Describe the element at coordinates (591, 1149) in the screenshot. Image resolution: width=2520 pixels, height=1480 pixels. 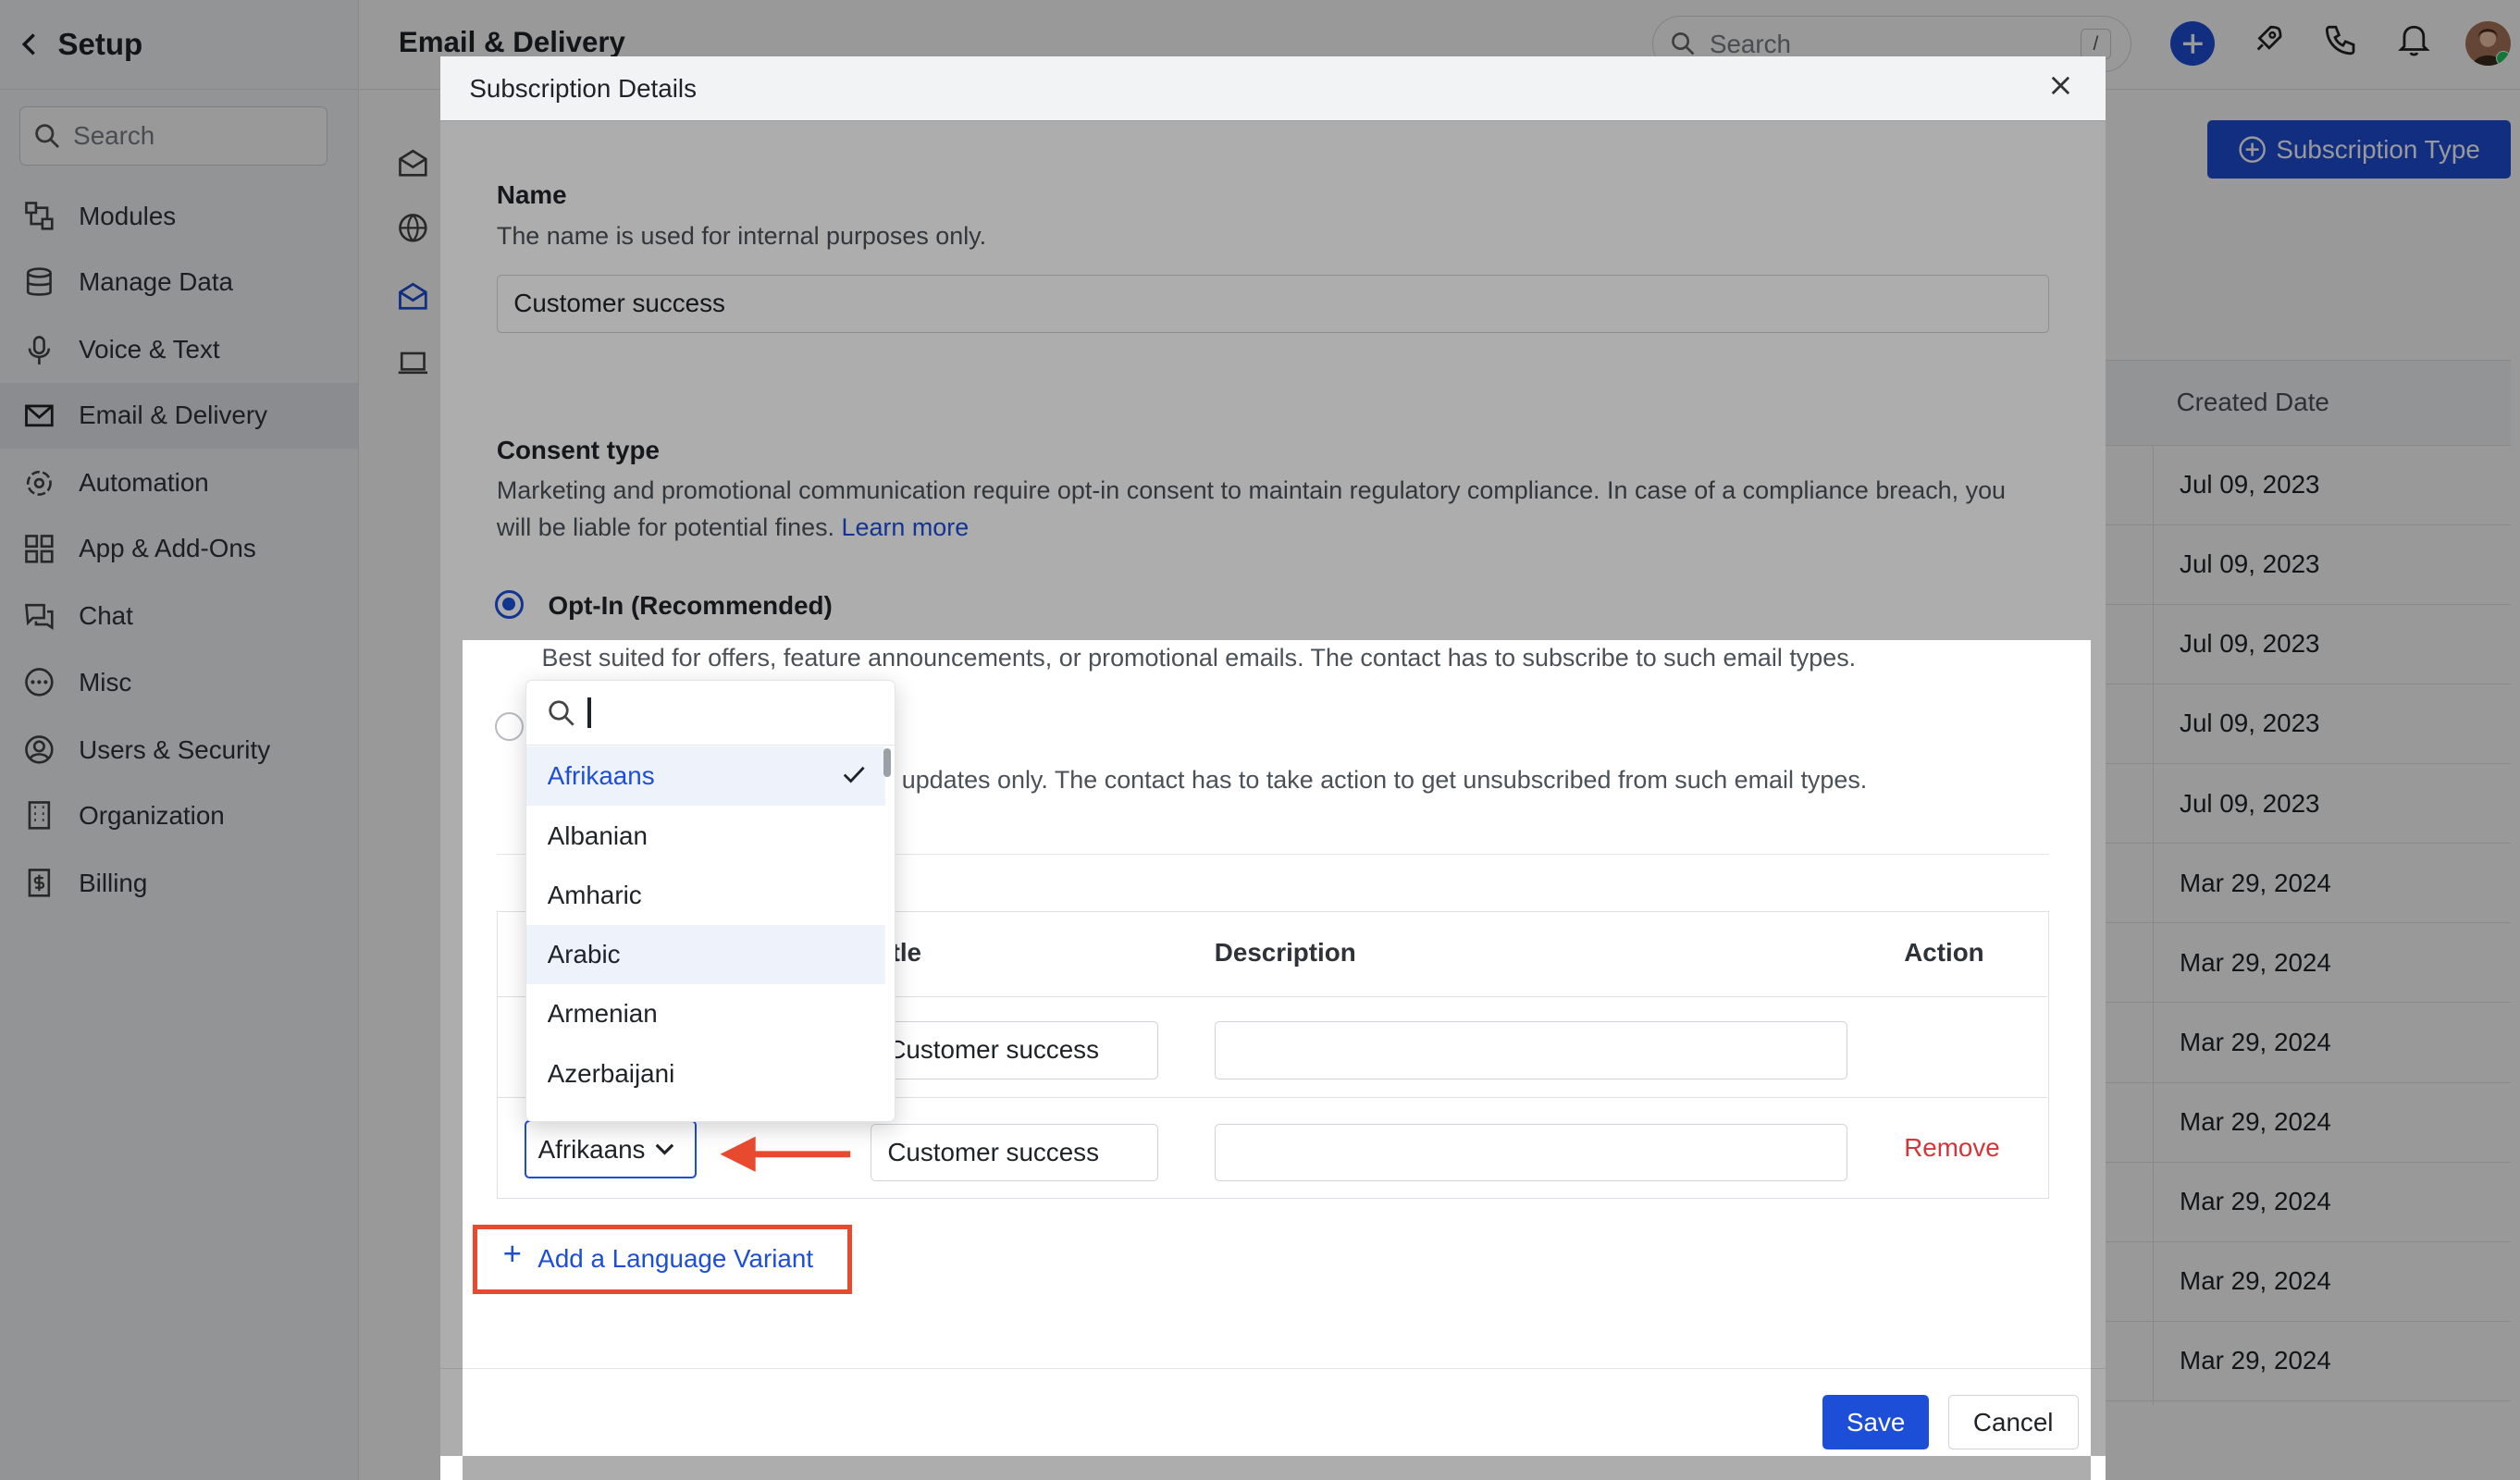
I see `language-select-value: Afrikaans` at that location.